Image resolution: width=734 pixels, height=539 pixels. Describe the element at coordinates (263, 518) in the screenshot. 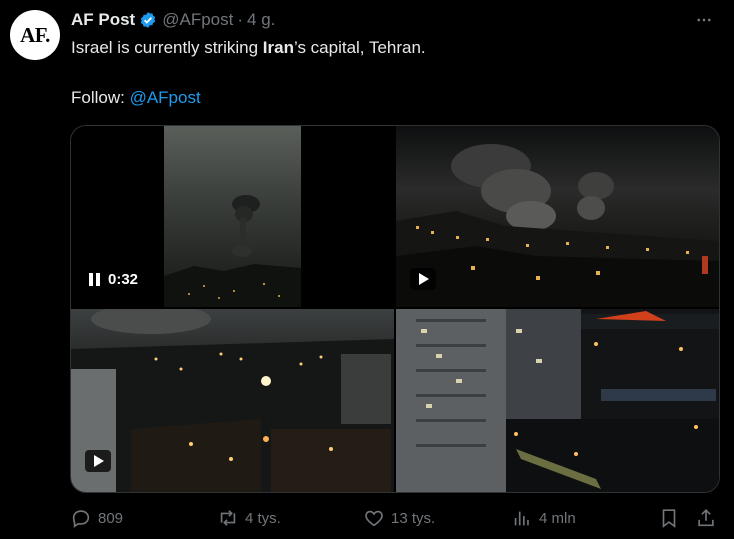

I see `repost-count: 4 tys.` at that location.